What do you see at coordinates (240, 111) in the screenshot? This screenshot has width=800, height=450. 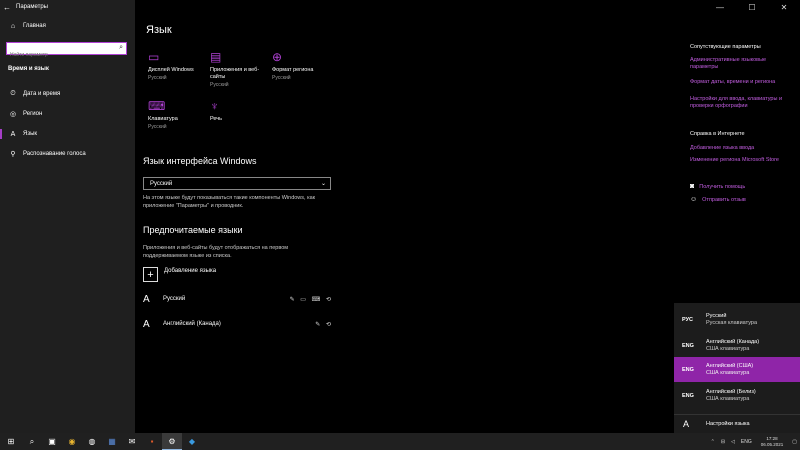 I see `tile-speech: ♆ Речь` at bounding box center [240, 111].